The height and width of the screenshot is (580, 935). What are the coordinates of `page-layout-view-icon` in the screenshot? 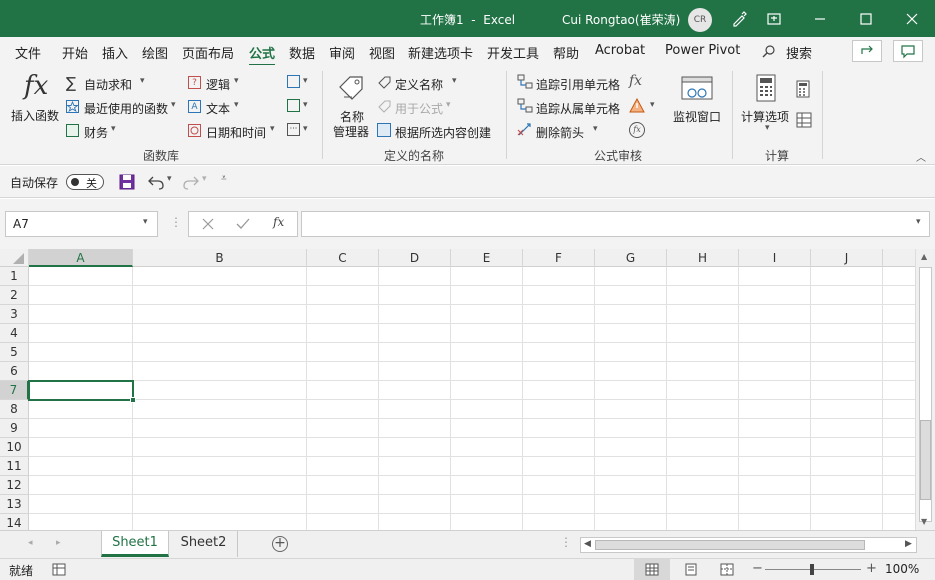 It's located at (691, 571).